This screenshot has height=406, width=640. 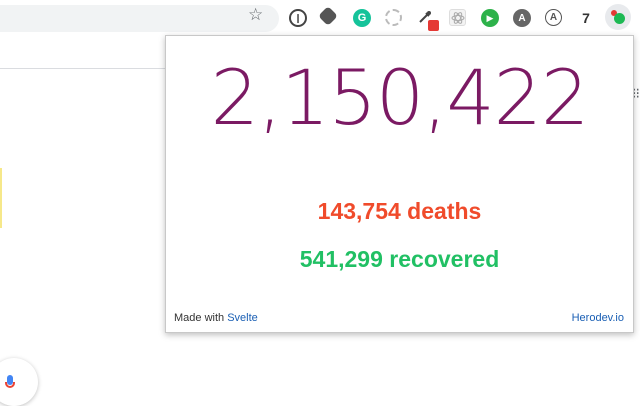 I want to click on play-icon: ▶, so click(x=490, y=18).